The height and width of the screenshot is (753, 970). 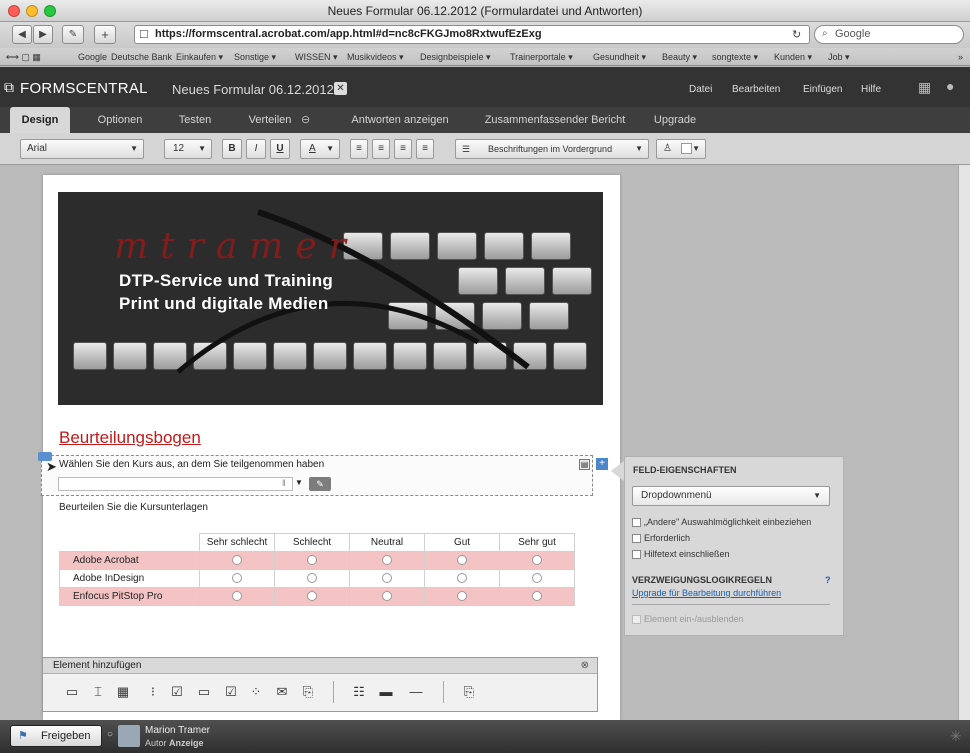 I want to click on apps-grid-icon: ▦, so click(x=924, y=87).